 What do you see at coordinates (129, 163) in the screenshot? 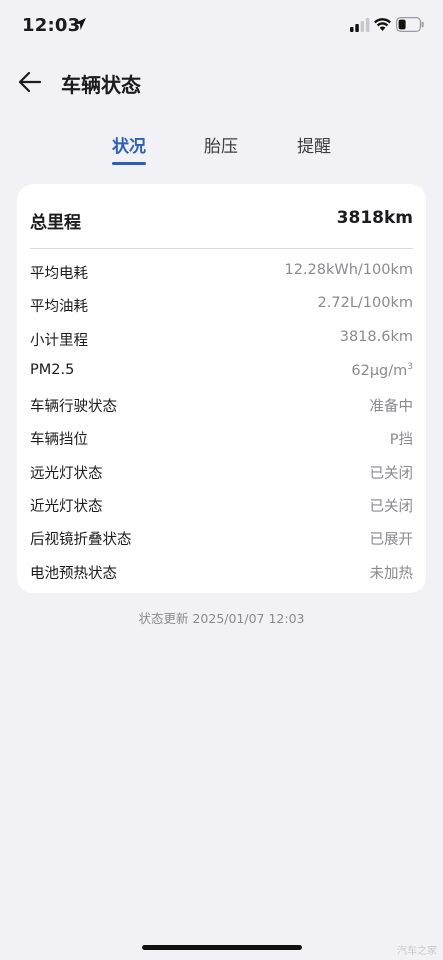
I see `tab-active-indicator` at bounding box center [129, 163].